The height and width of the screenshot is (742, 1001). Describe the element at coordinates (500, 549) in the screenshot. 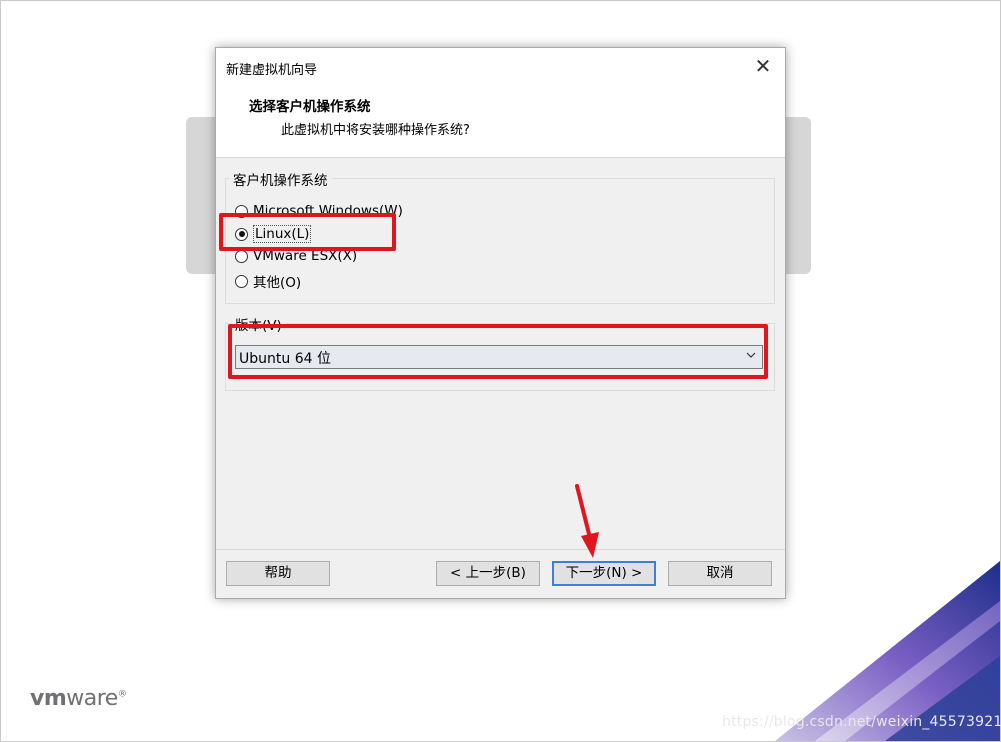

I see `footer-divider` at that location.